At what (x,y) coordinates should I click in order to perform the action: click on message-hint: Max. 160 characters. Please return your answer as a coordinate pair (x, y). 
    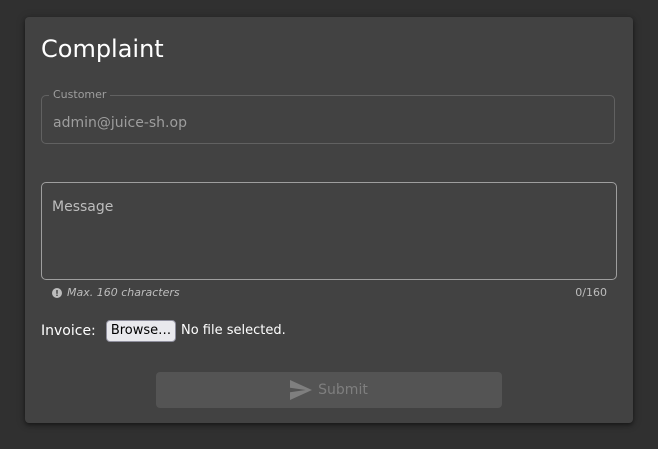
    Looking at the image, I should click on (116, 293).